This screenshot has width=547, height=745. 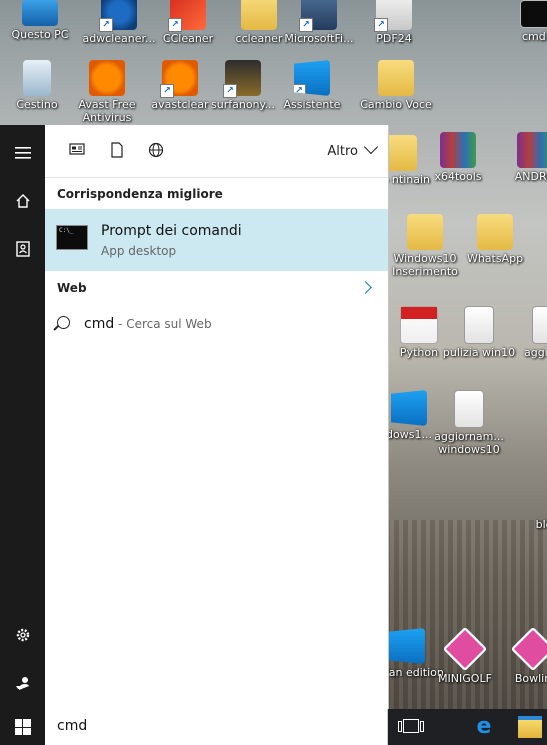 I want to click on feedback-icon, so click(x=22, y=683).